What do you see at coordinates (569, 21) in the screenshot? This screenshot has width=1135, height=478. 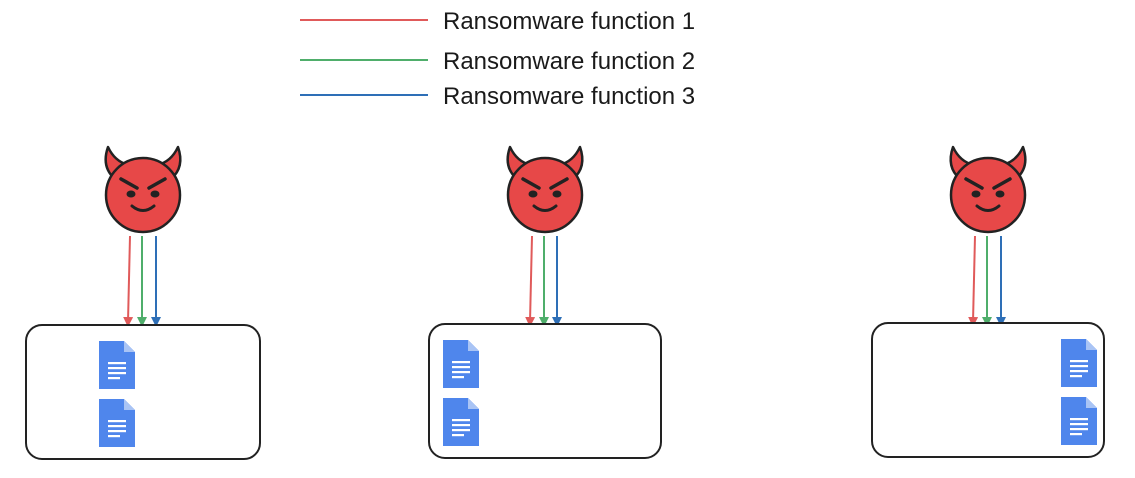 I see `legend-label-function-1: Ransomware function 1` at bounding box center [569, 21].